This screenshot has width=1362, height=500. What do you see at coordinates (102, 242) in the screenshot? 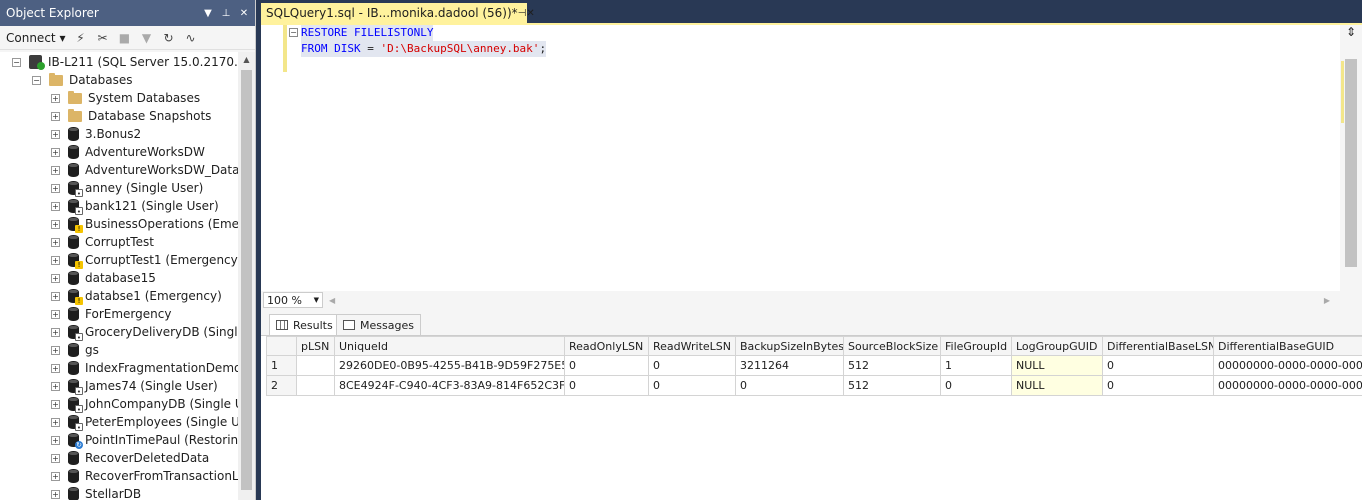
I see `tree-item: + CorruptTest` at bounding box center [102, 242].